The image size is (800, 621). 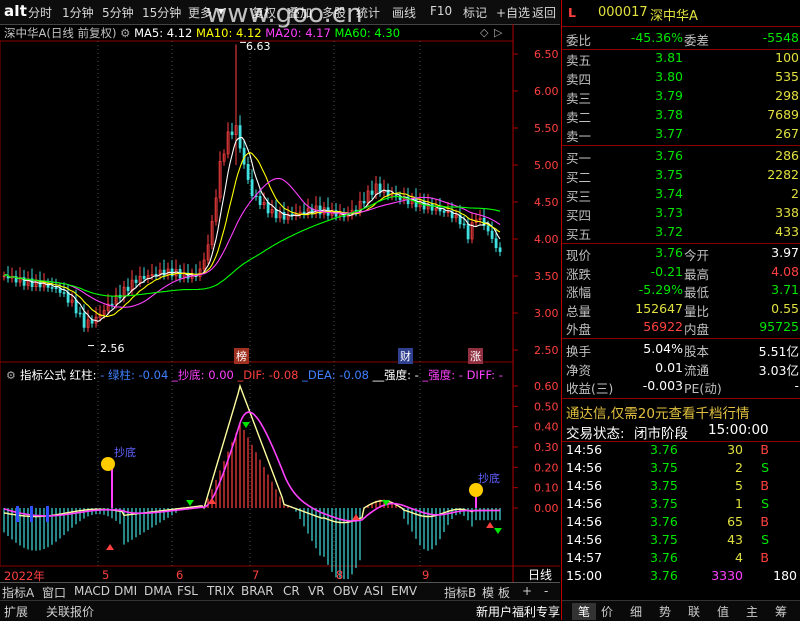 I want to click on tab-15min: 15分钟, so click(x=161, y=12).